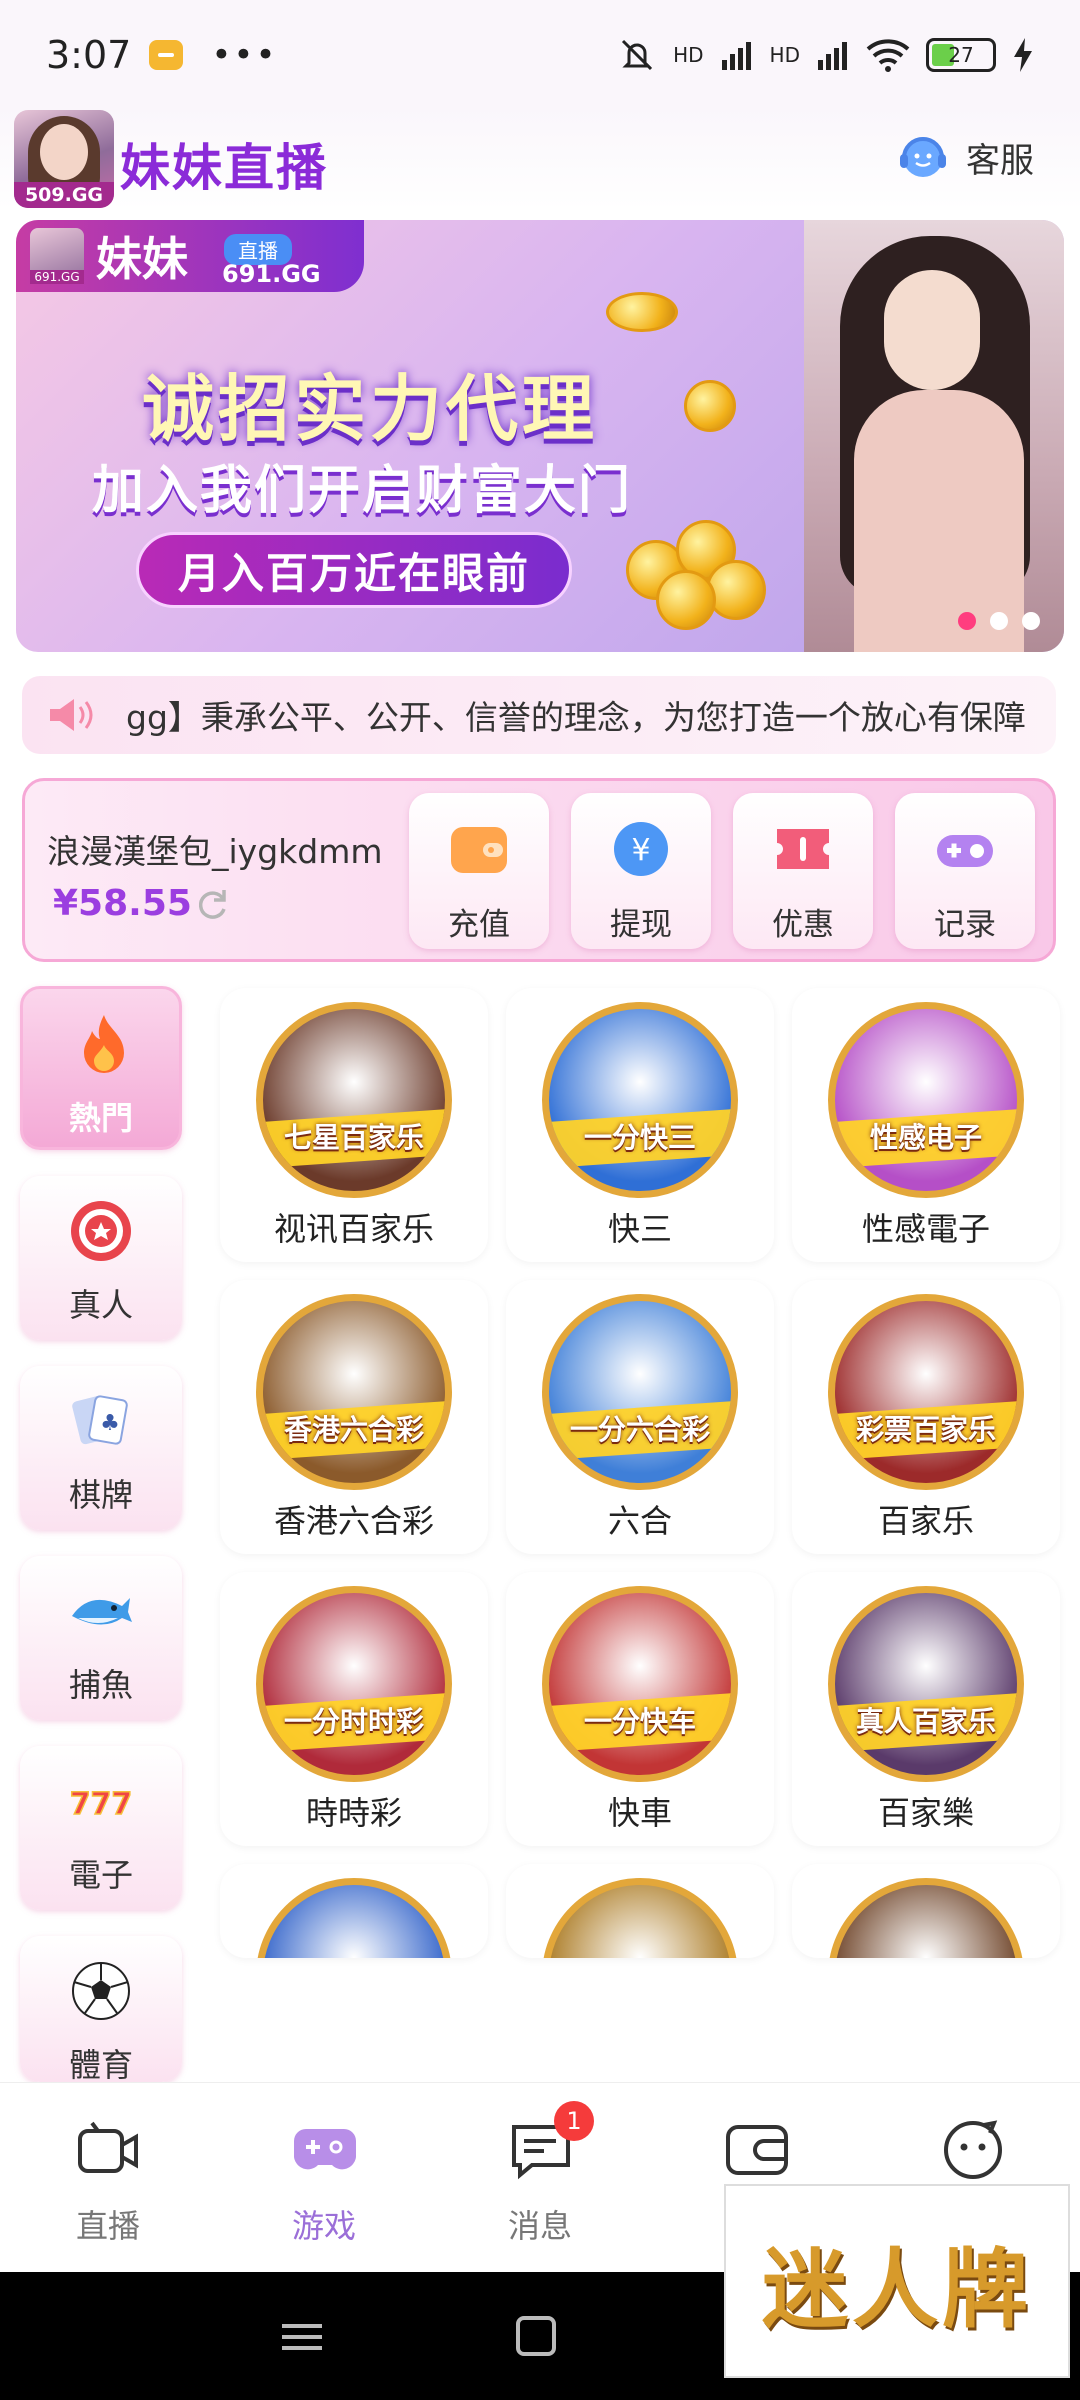 This screenshot has width=1080, height=2400. I want to click on game-name: 百家樂, so click(925, 1813).